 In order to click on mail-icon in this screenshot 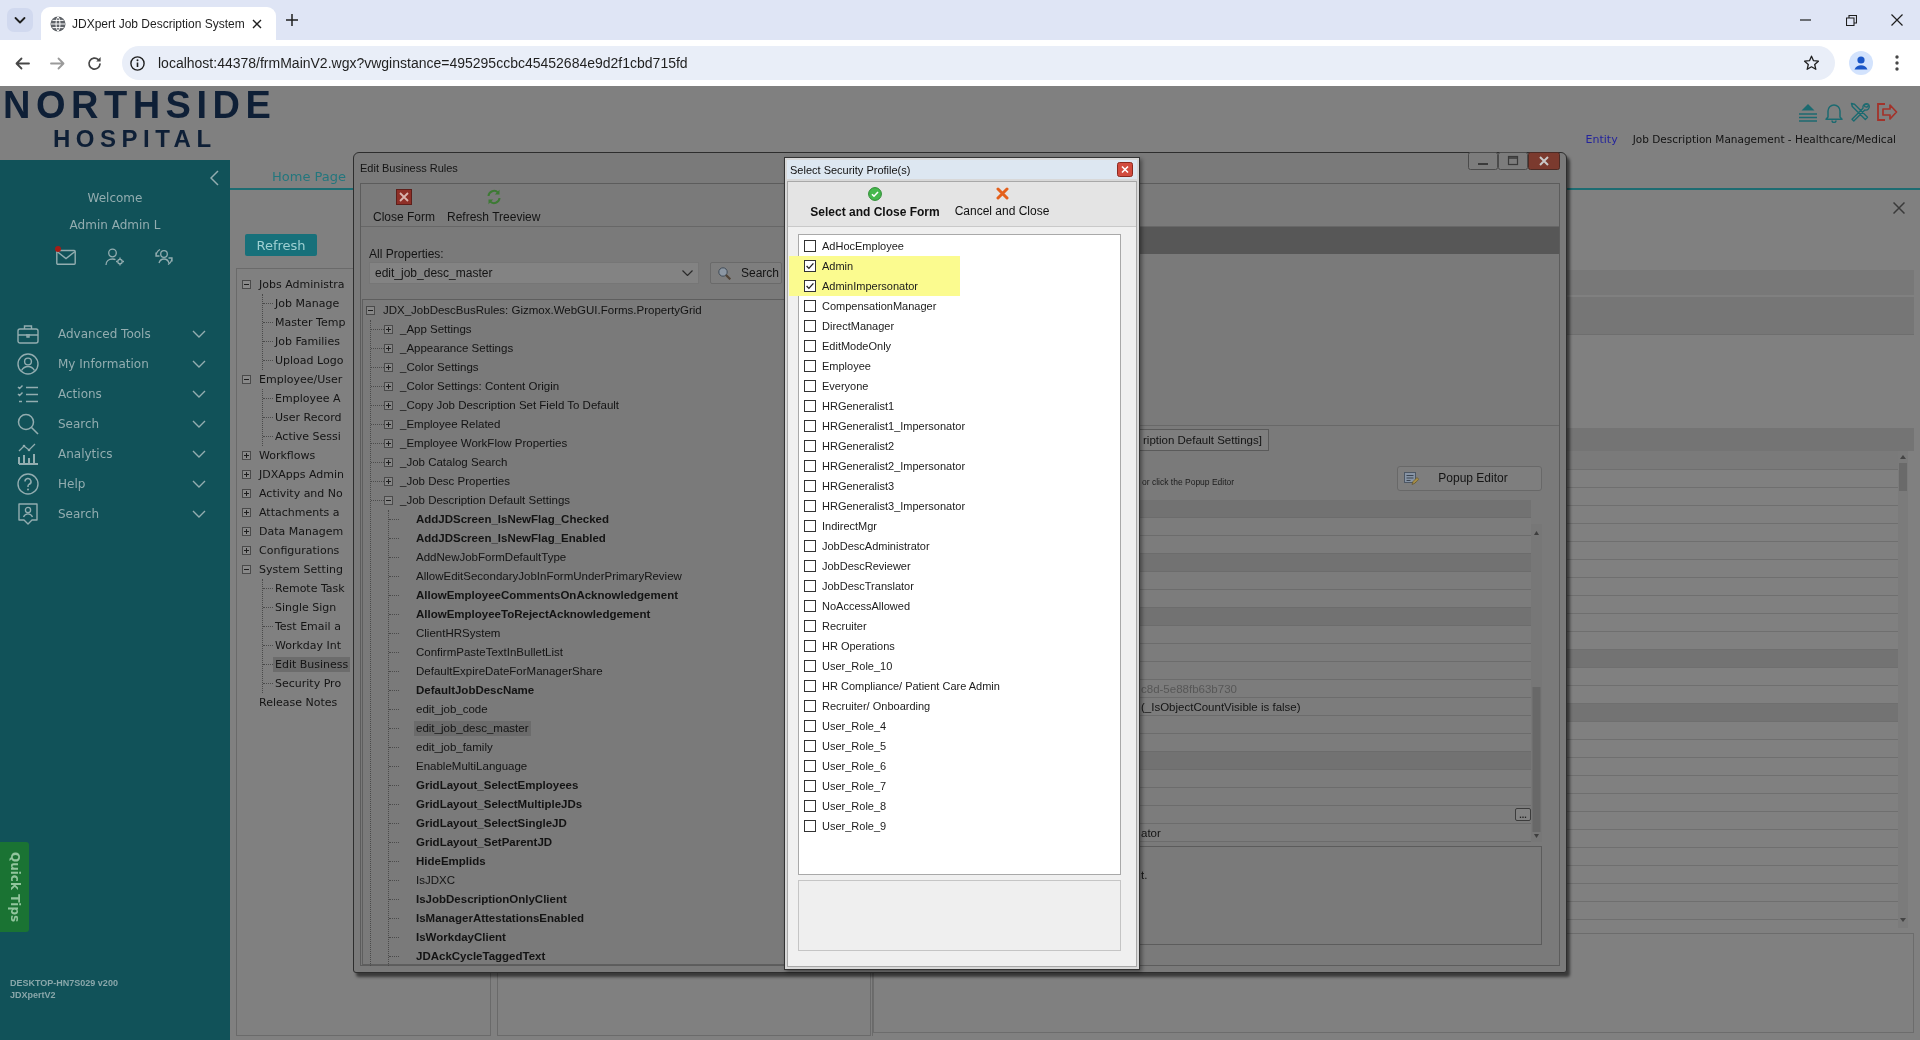, I will do `click(66, 257)`.